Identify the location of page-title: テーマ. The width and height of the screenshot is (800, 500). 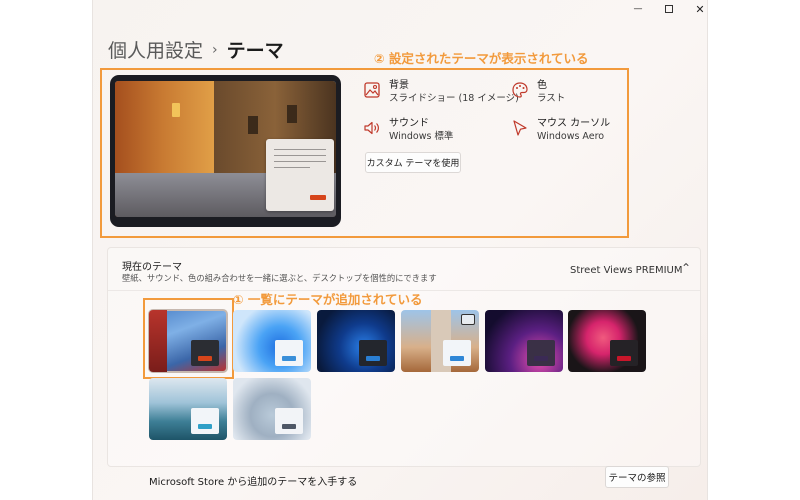
(255, 51).